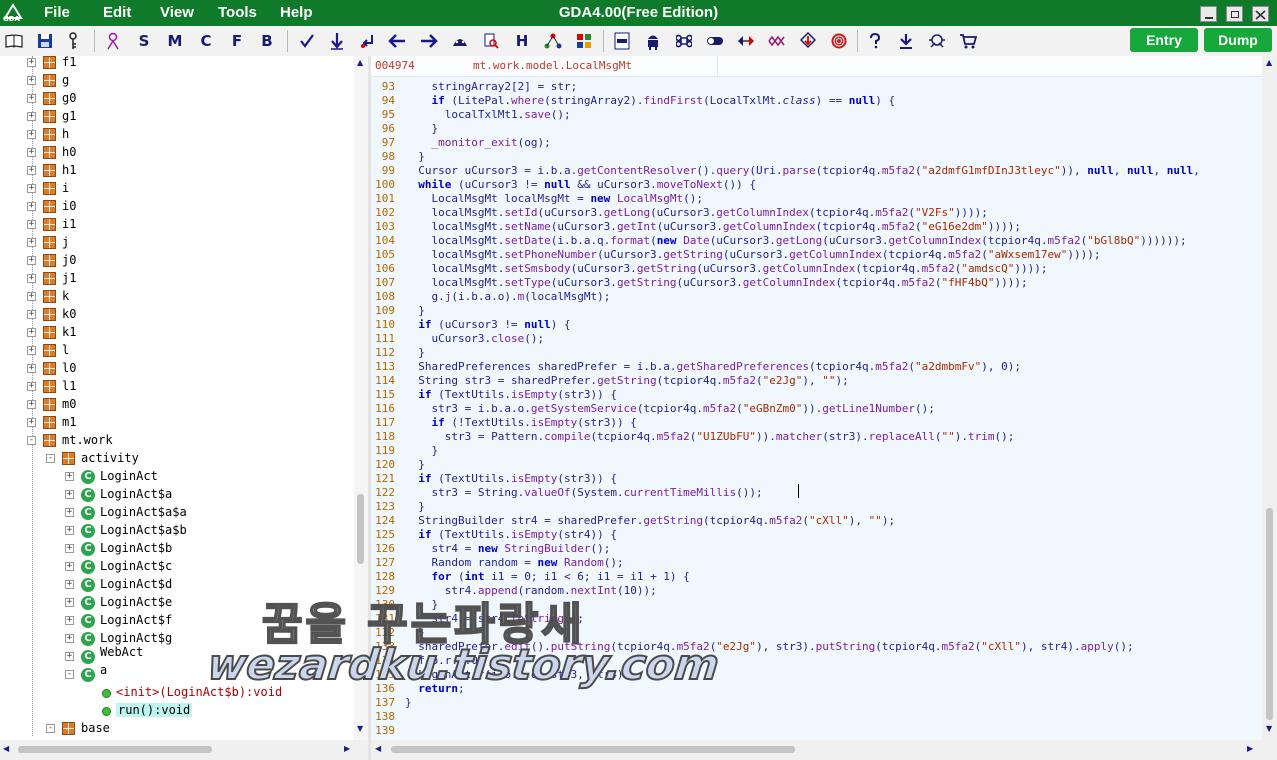 Image resolution: width=1277 pixels, height=760 pixels. What do you see at coordinates (267, 41) in the screenshot?
I see `B-button: B` at bounding box center [267, 41].